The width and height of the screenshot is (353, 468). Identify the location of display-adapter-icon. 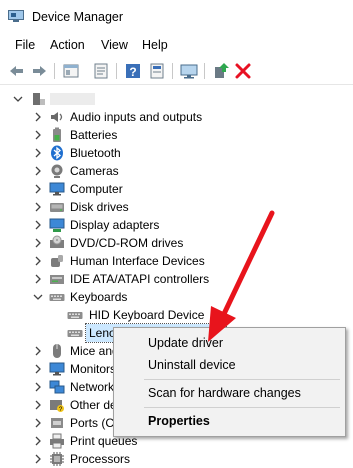
(57, 225).